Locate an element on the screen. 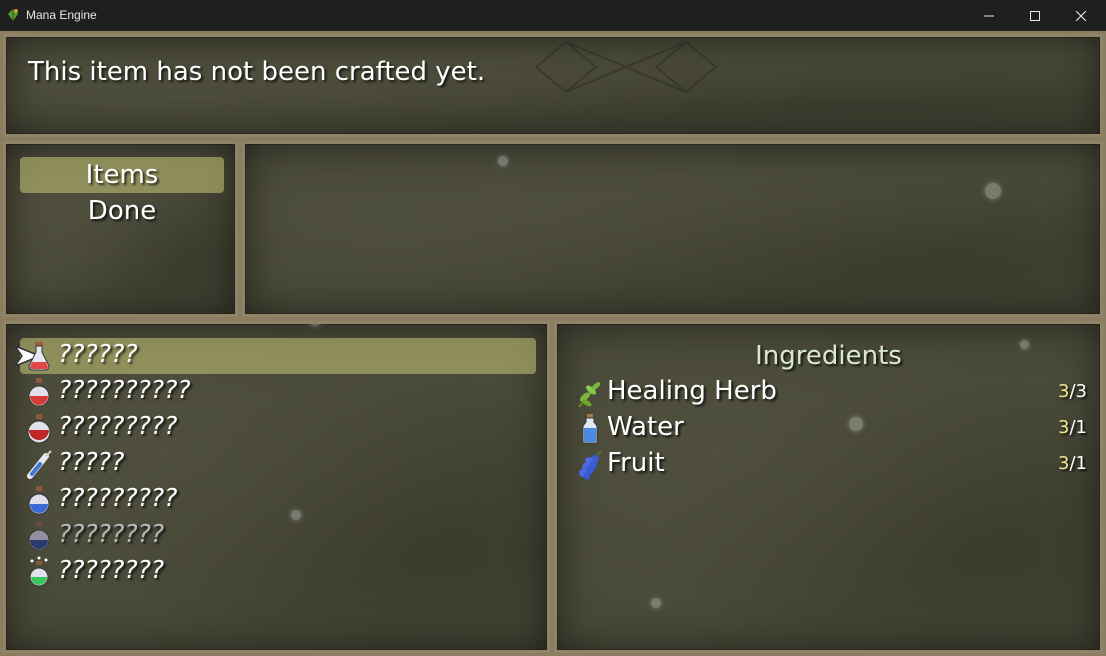 The width and height of the screenshot is (1106, 656). title-bar: Mana Engine is located at coordinates (553, 15).